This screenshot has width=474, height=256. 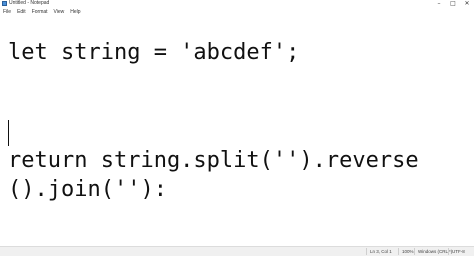 I want to click on encoding: UTF-8, so click(x=456, y=251).